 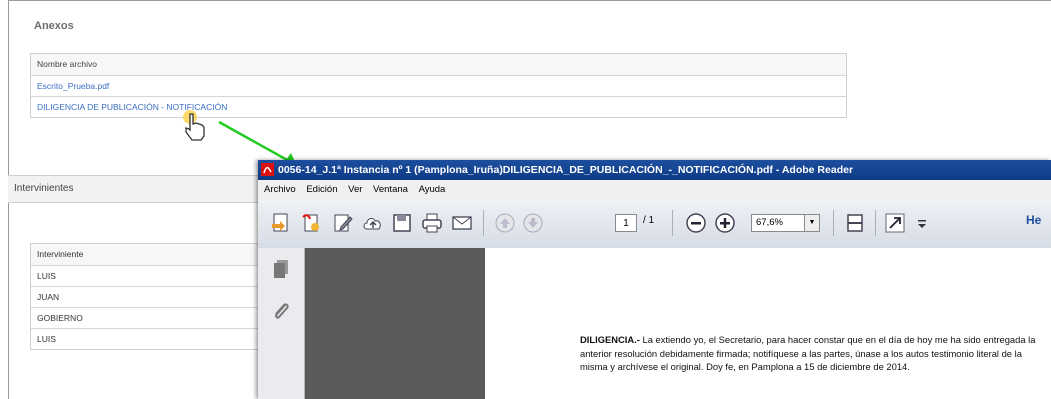 I want to click on intervinientes-header: Interviniente, so click(x=145, y=254).